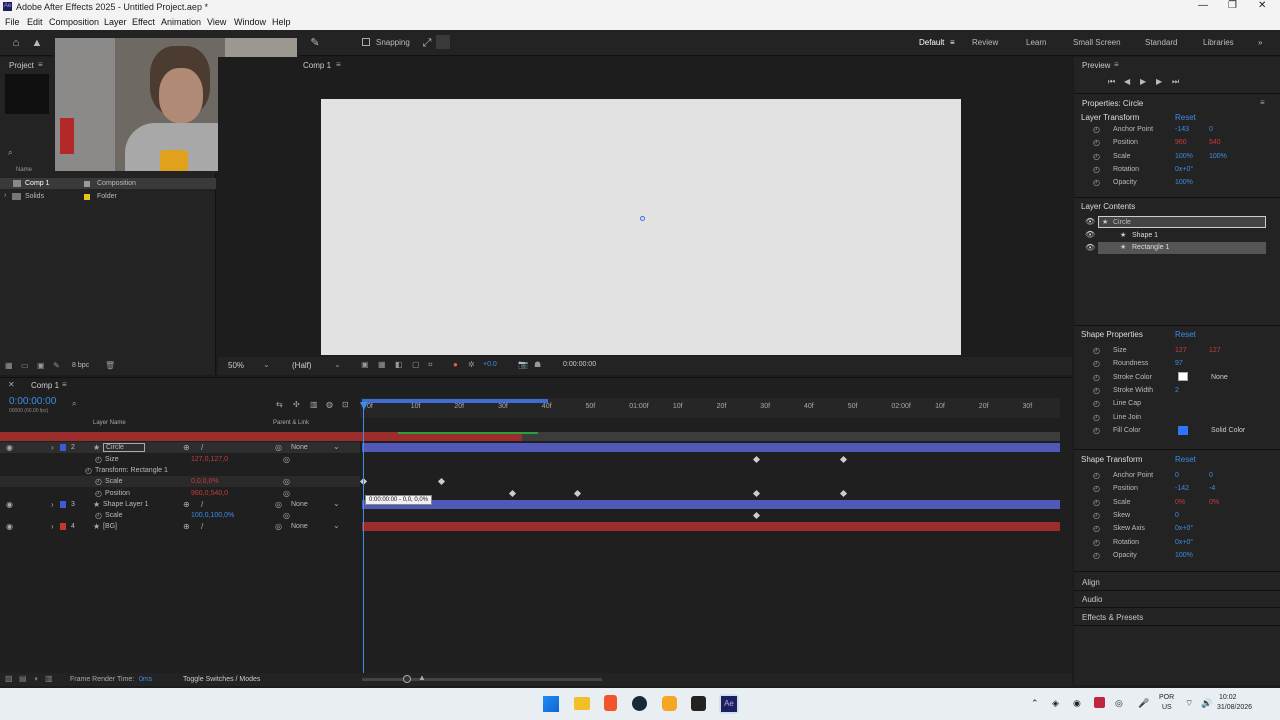 This screenshot has width=1280, height=720. What do you see at coordinates (186, 504) in the screenshot?
I see `switch-icon: ⊕` at bounding box center [186, 504].